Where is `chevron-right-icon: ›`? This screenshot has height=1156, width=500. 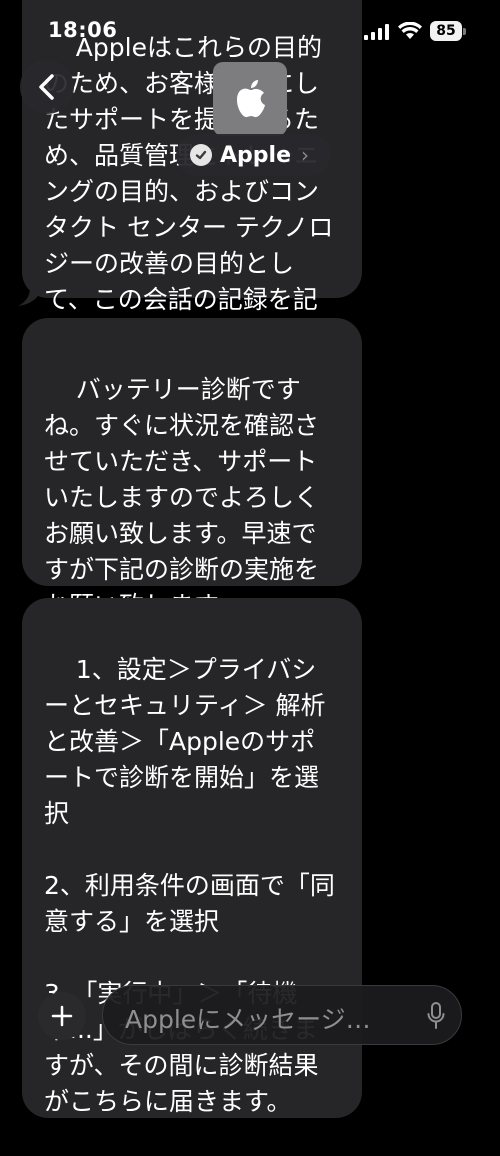
chevron-right-icon: › is located at coordinates (304, 155).